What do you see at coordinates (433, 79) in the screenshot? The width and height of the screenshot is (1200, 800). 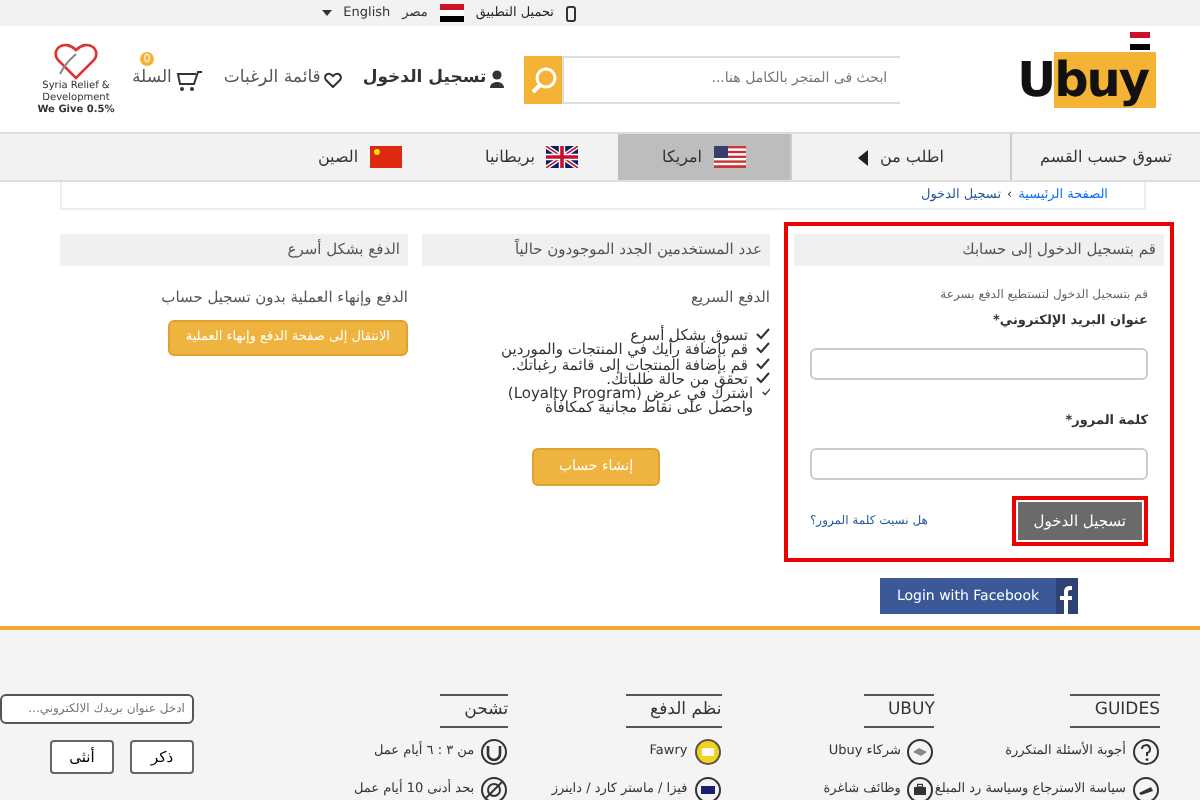 I see `account-link: تسجيل الدخول` at bounding box center [433, 79].